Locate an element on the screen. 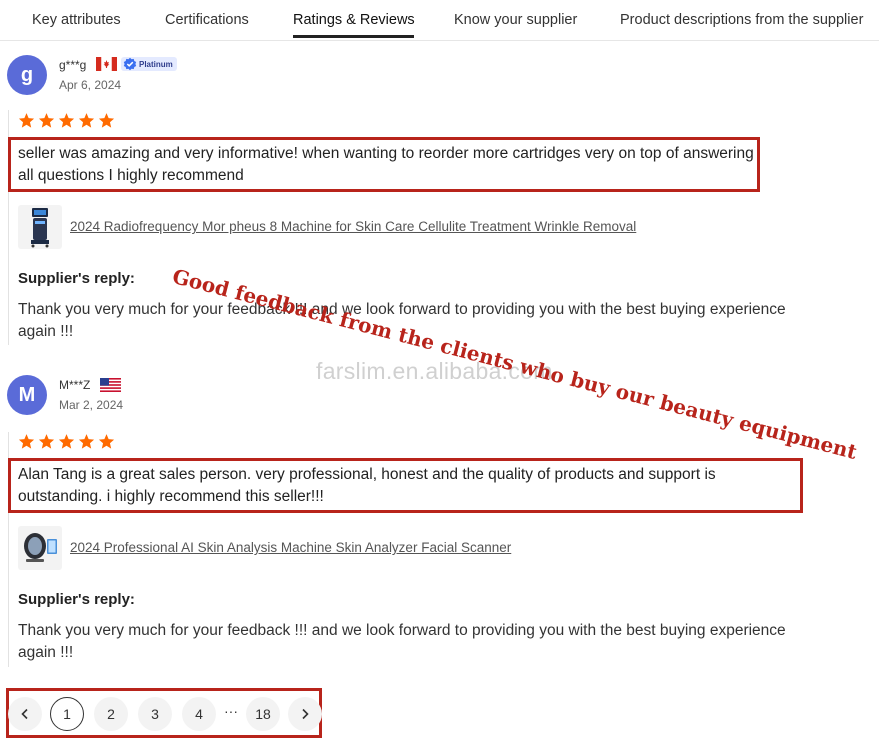 This screenshot has width=879, height=740. tab-product-descriptions: Product descriptions from the supplier is located at coordinates (741, 20).